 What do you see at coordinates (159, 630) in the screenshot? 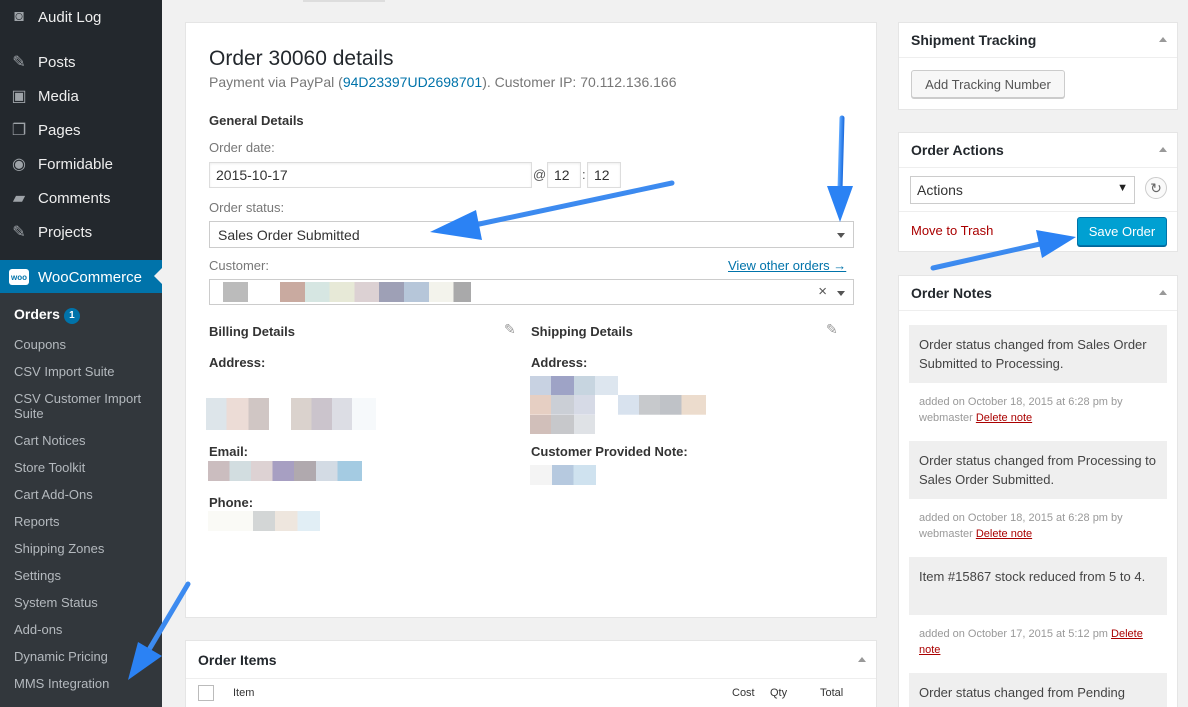
I see `arrow-to-mms-integration` at bounding box center [159, 630].